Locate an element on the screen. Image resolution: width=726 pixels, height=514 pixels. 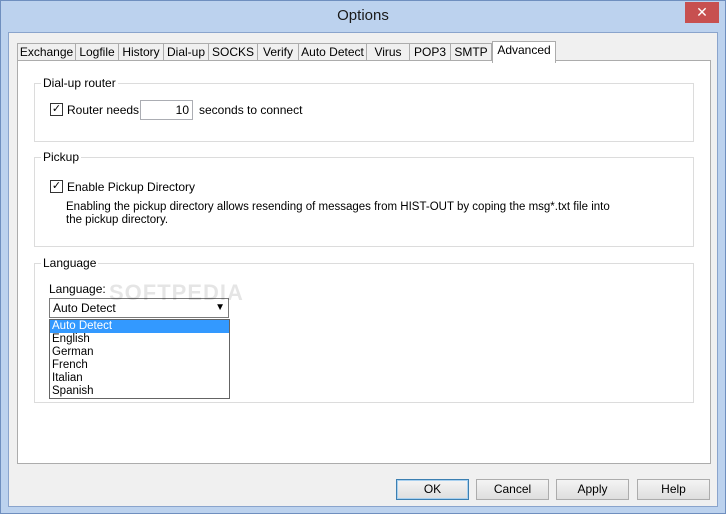
pickup-title: Pickup is located at coordinates (61, 157).